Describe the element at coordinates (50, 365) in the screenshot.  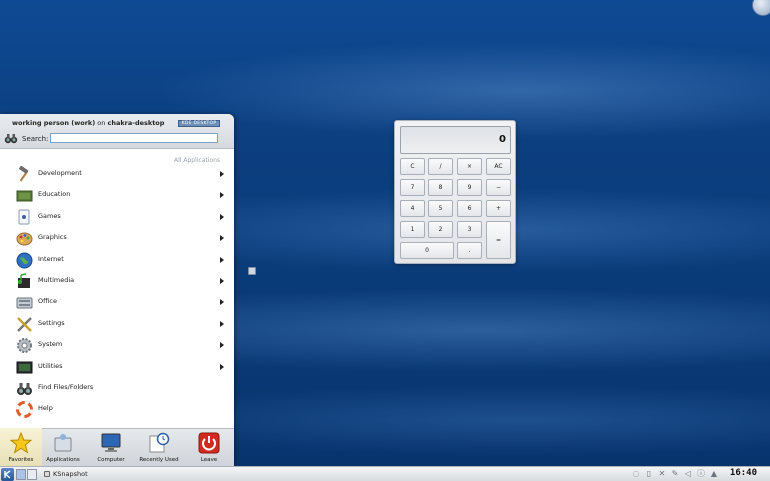
I see `category-label: Utilities` at that location.